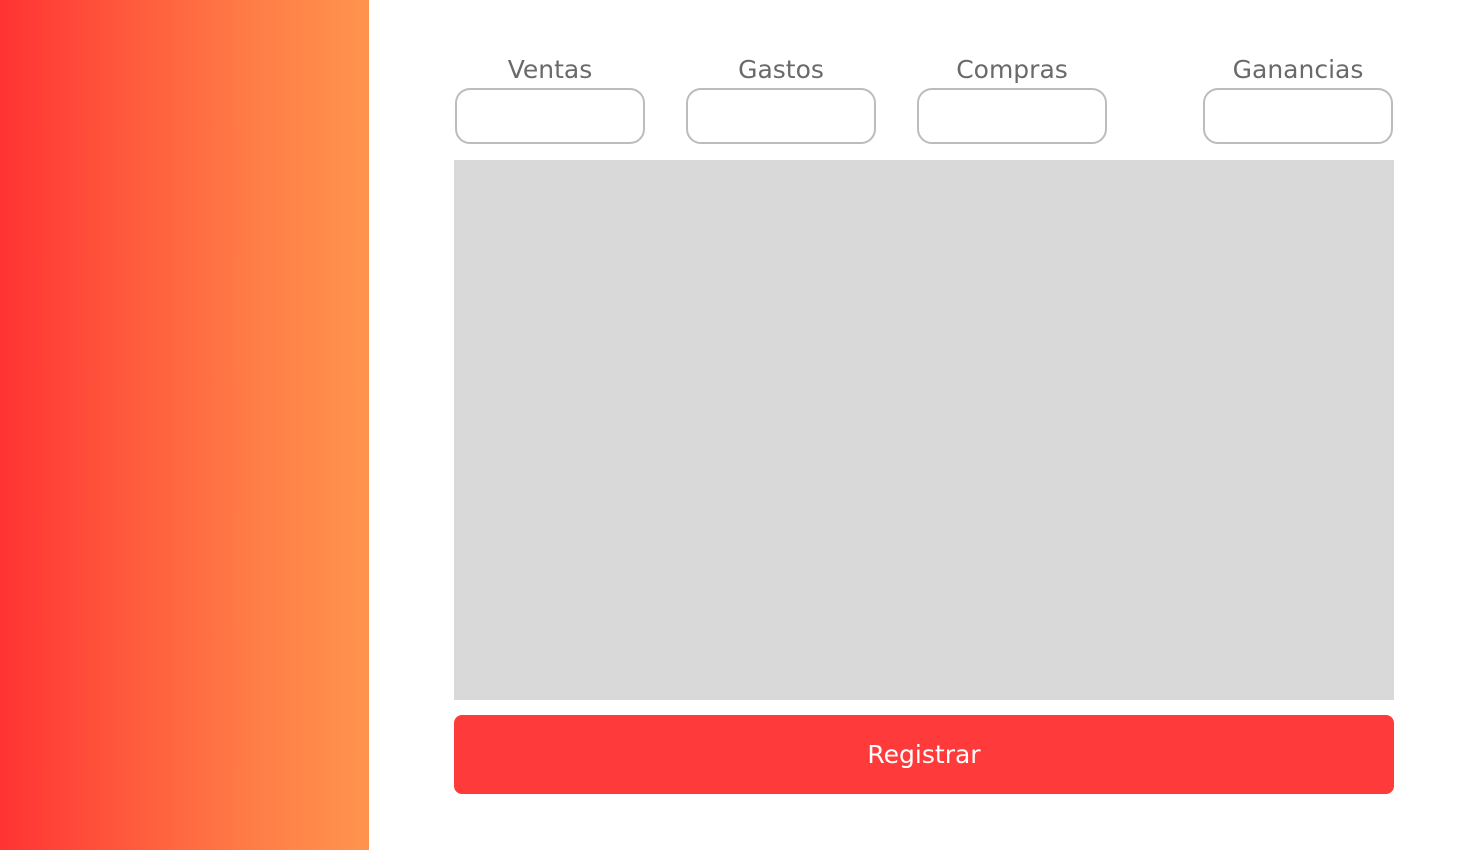  I want to click on ventas-label: Ventas, so click(550, 69).